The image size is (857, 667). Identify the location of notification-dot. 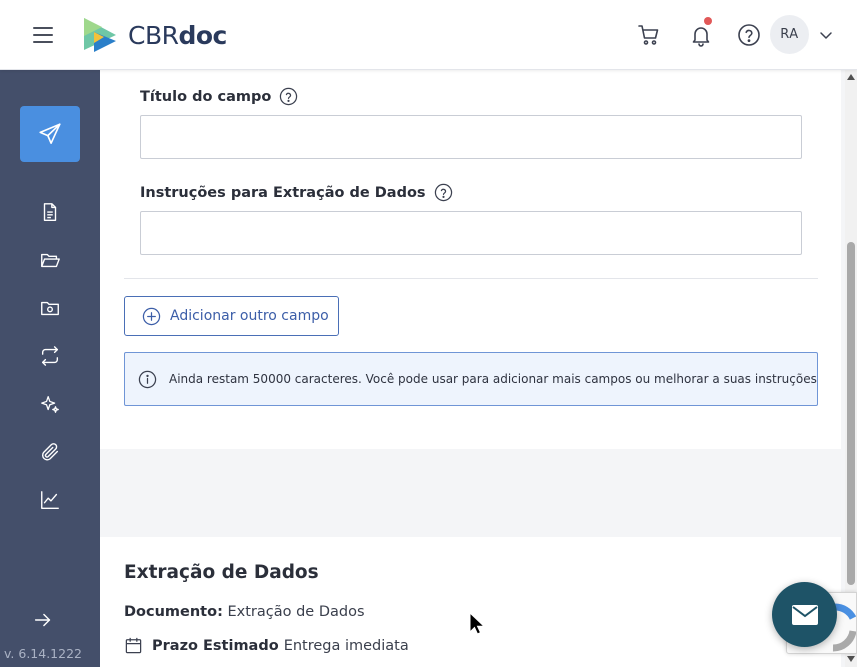
(708, 21).